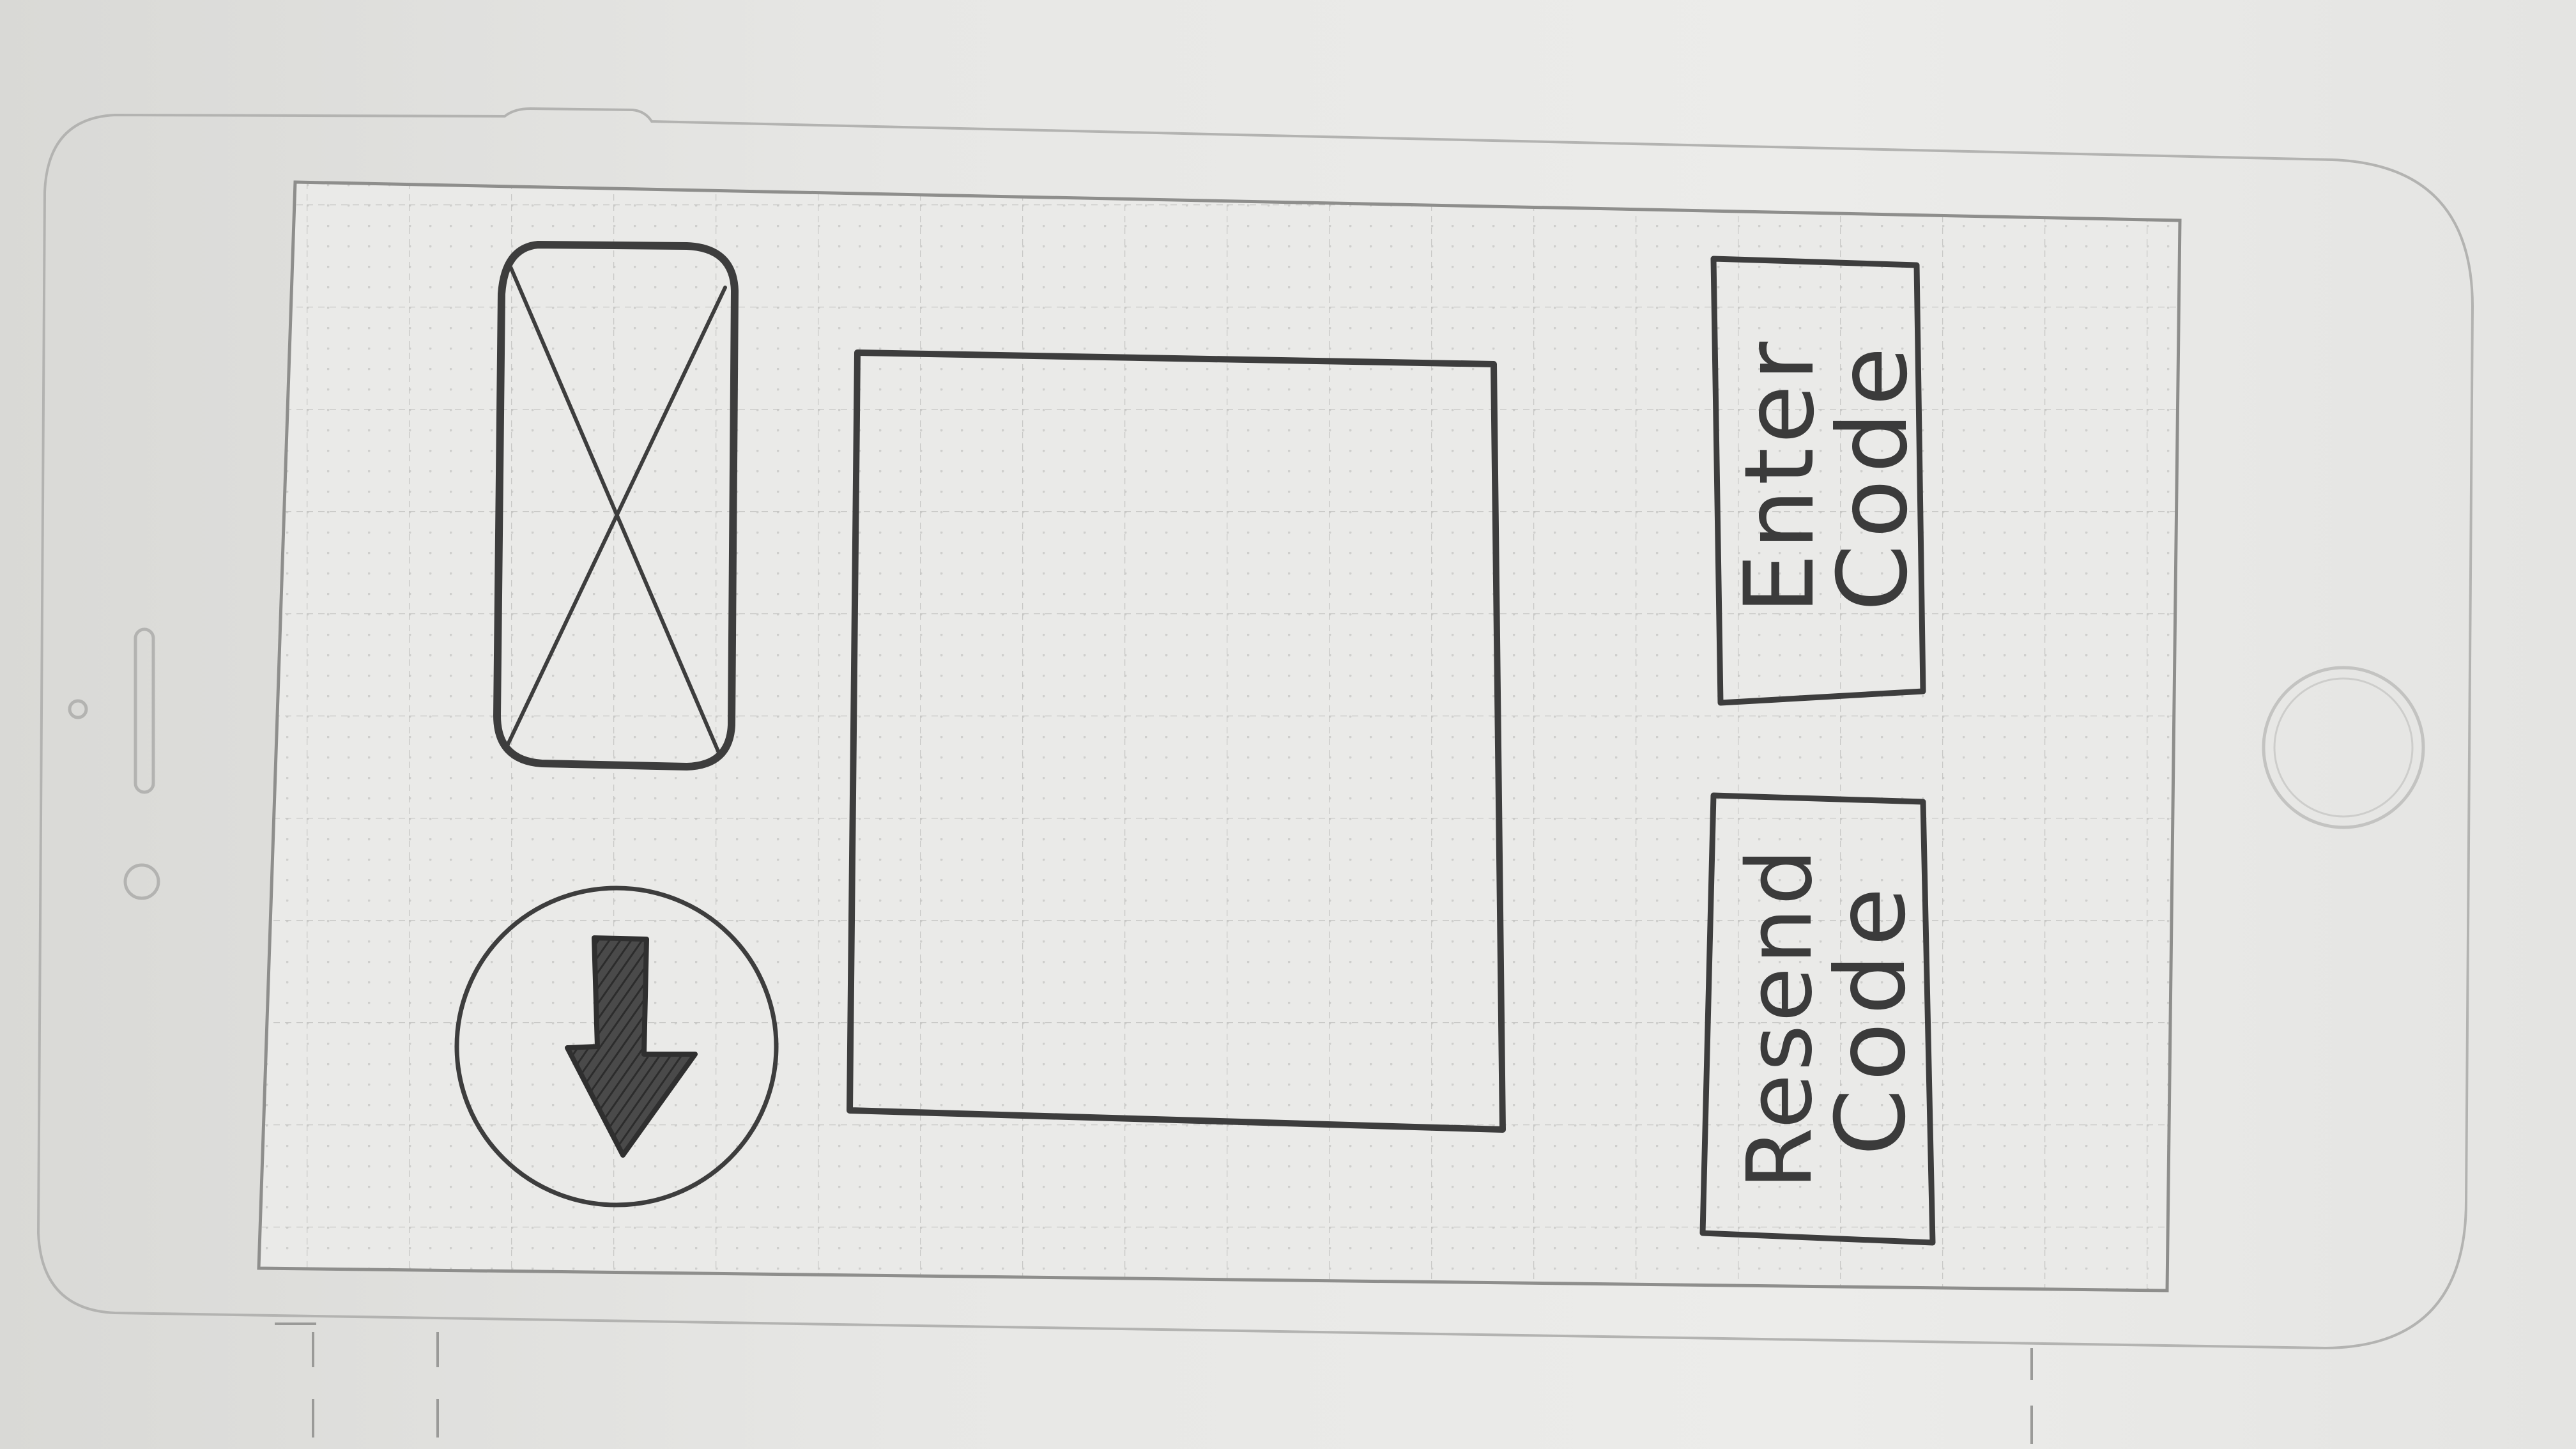 The height and width of the screenshot is (1449, 2576). I want to click on home-button-icon, so click(2343, 747).